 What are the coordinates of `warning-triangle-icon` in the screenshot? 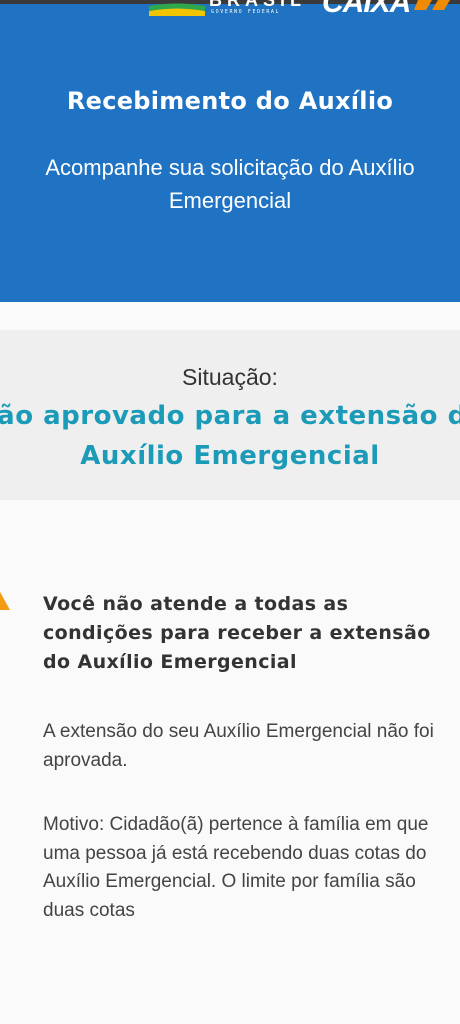 It's located at (5, 600).